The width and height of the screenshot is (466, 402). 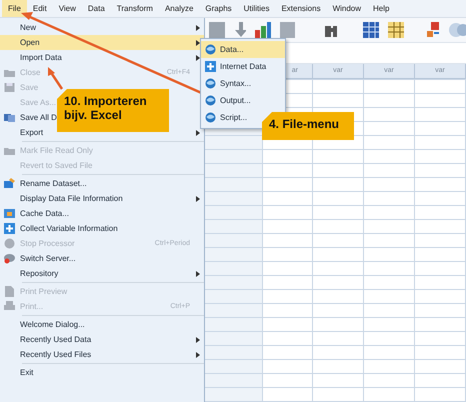 I want to click on printer-icon, so click(x=9, y=306).